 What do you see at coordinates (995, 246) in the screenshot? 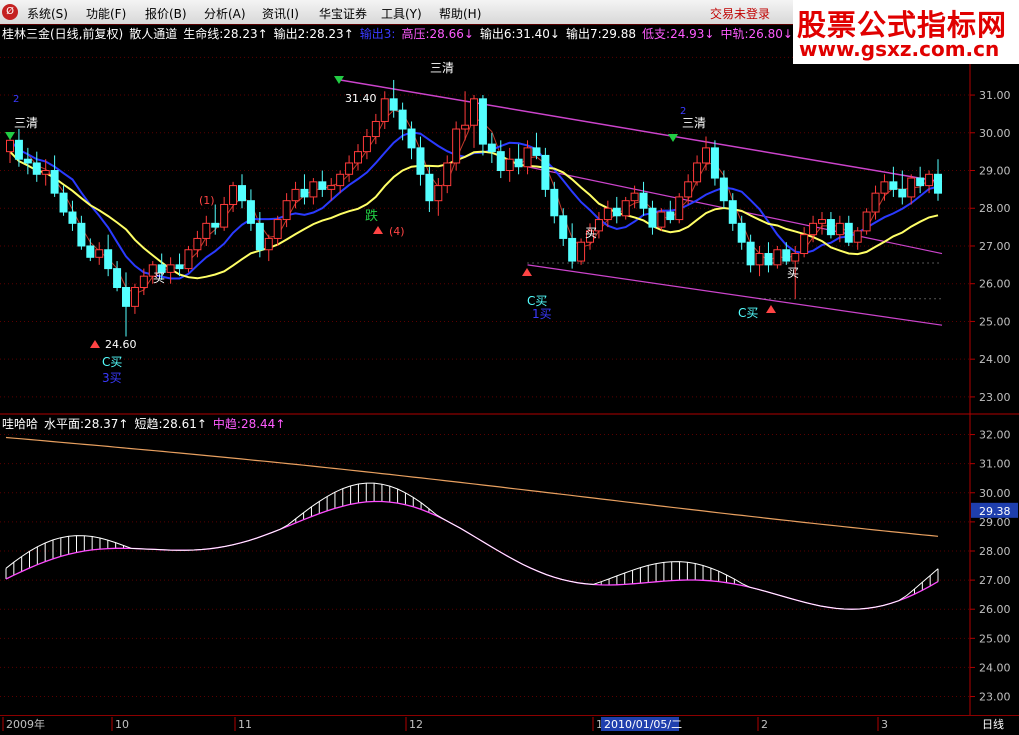
I see `upper-tick-label: 27.00` at bounding box center [995, 246].